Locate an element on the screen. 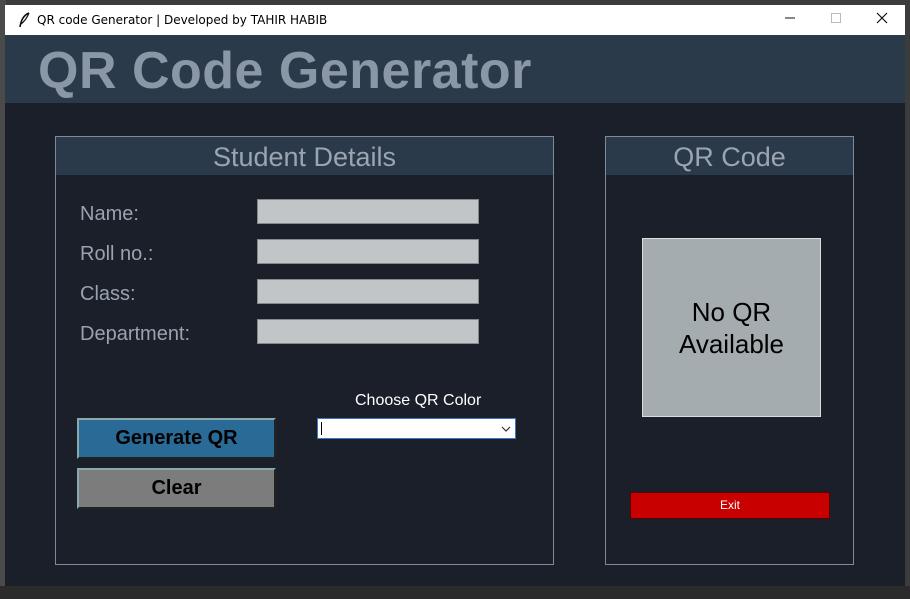  page-title: QR Code Generator is located at coordinates (285, 71).